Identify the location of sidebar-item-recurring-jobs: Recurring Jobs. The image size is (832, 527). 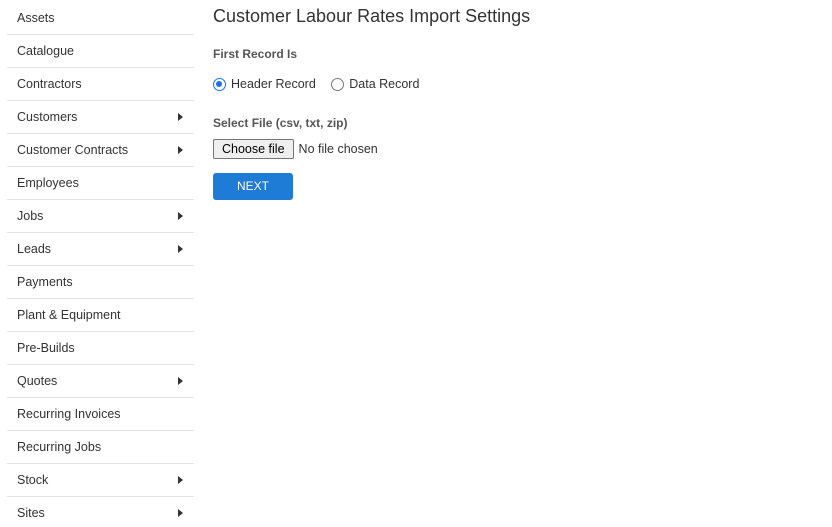
(100, 447).